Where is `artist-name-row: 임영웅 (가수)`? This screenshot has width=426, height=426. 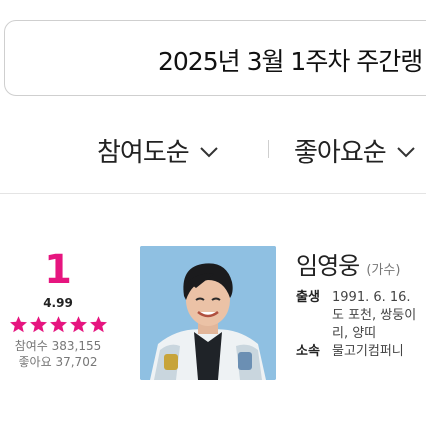
artist-name-row: 임영웅 (가수) is located at coordinates (348, 263).